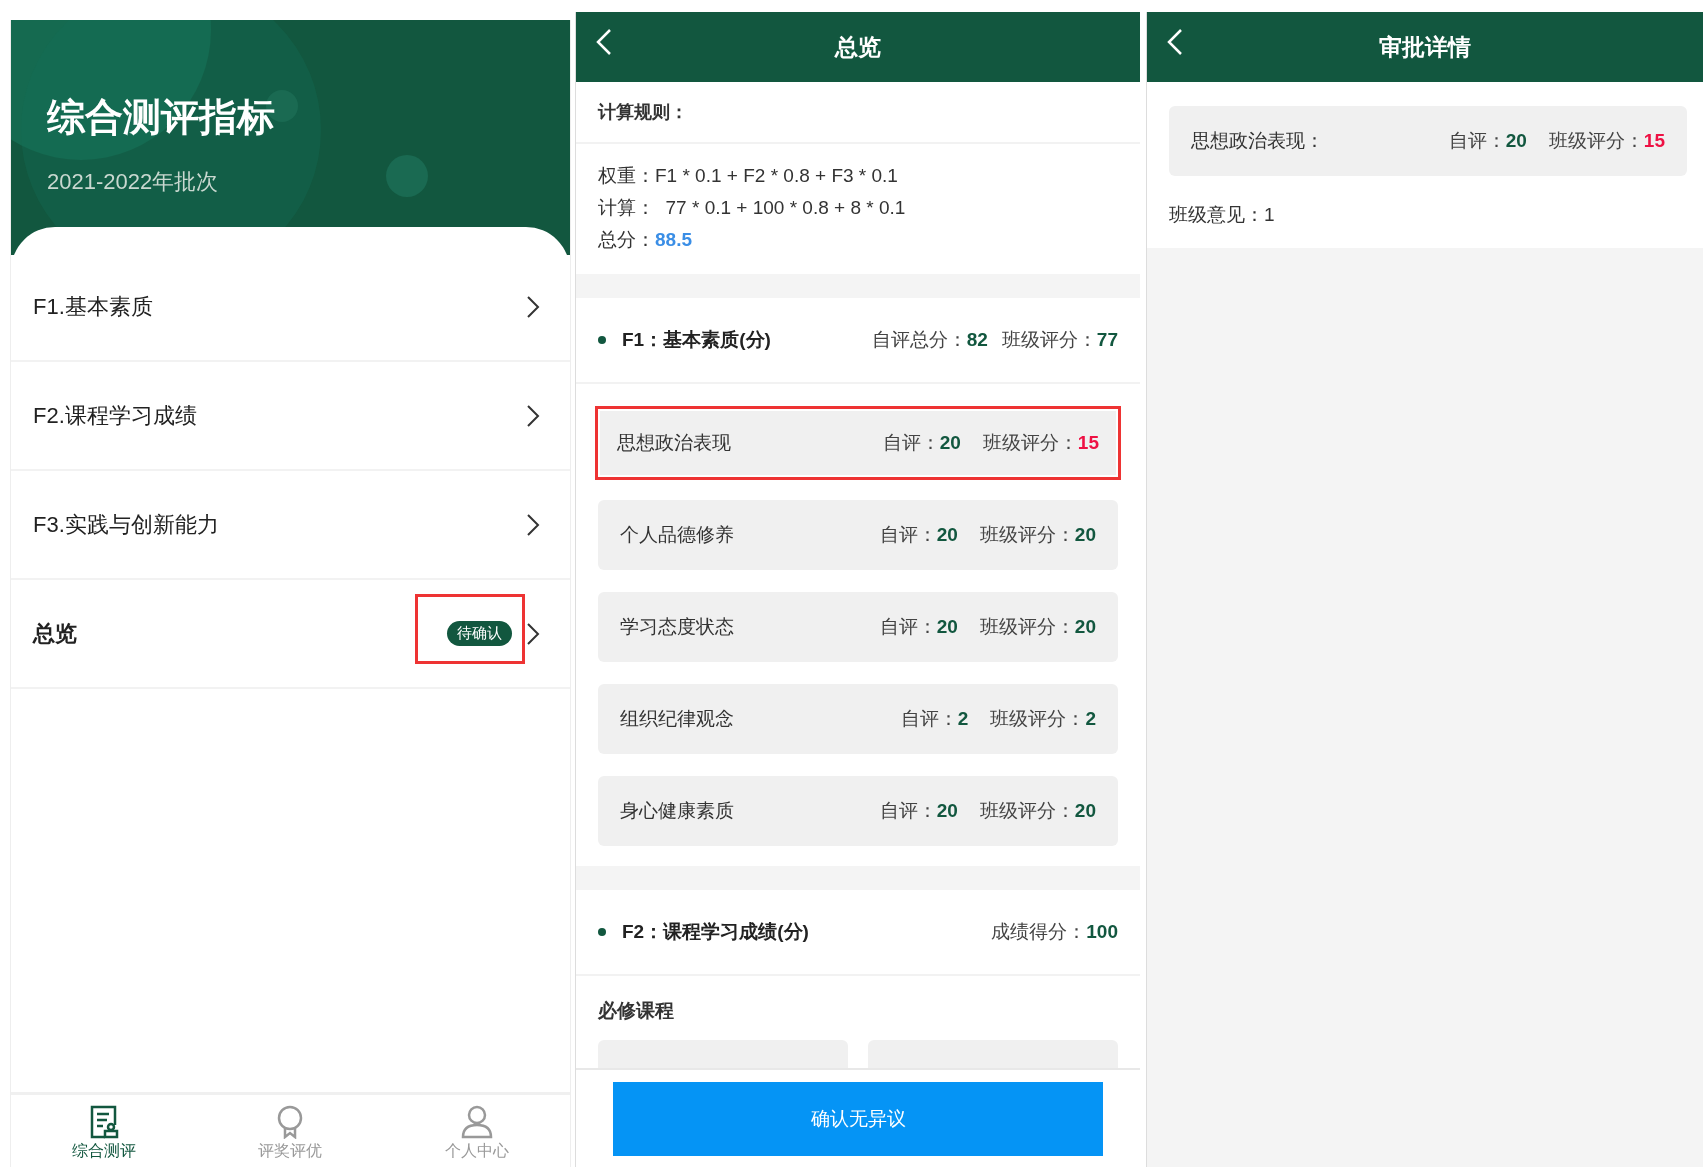 The width and height of the screenshot is (1703, 1167). I want to click on stat-label: 班级评分：, so click(1049, 340).